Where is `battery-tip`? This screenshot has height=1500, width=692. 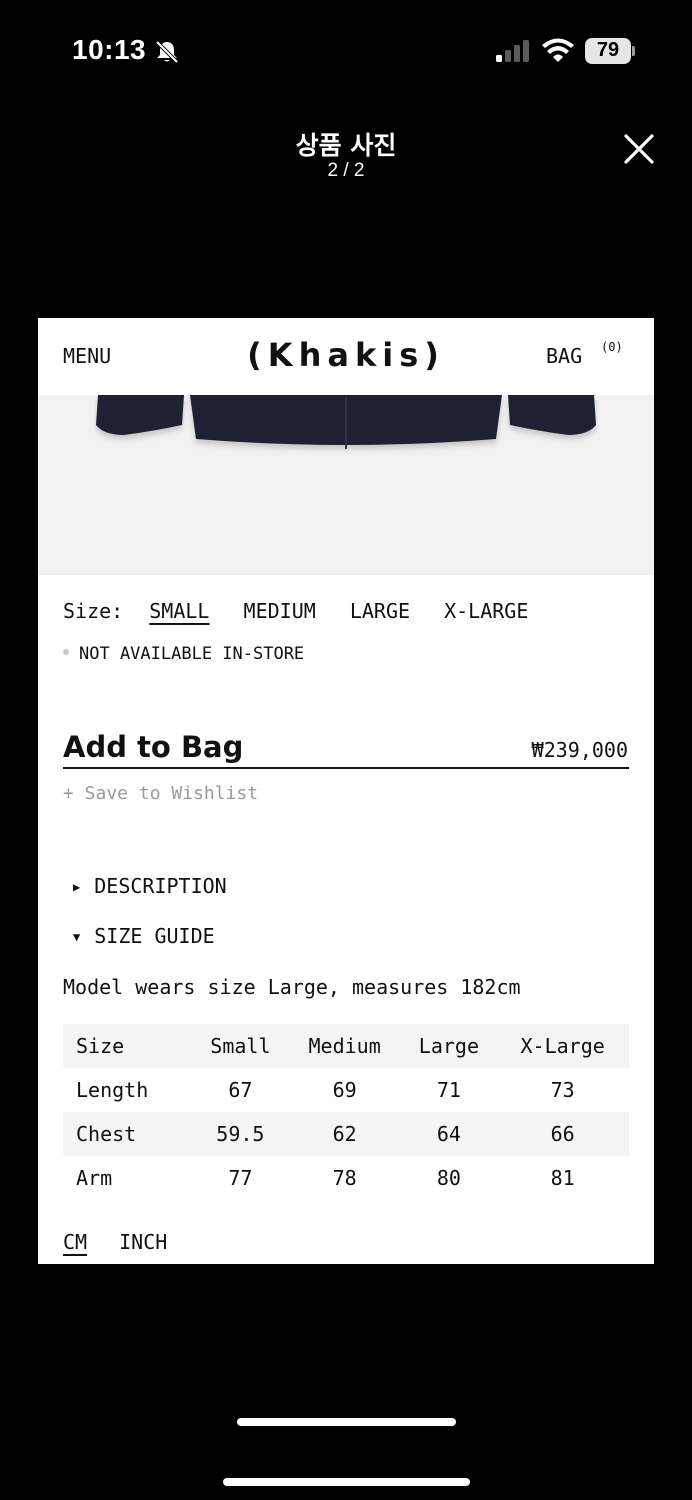
battery-tip is located at coordinates (633, 51).